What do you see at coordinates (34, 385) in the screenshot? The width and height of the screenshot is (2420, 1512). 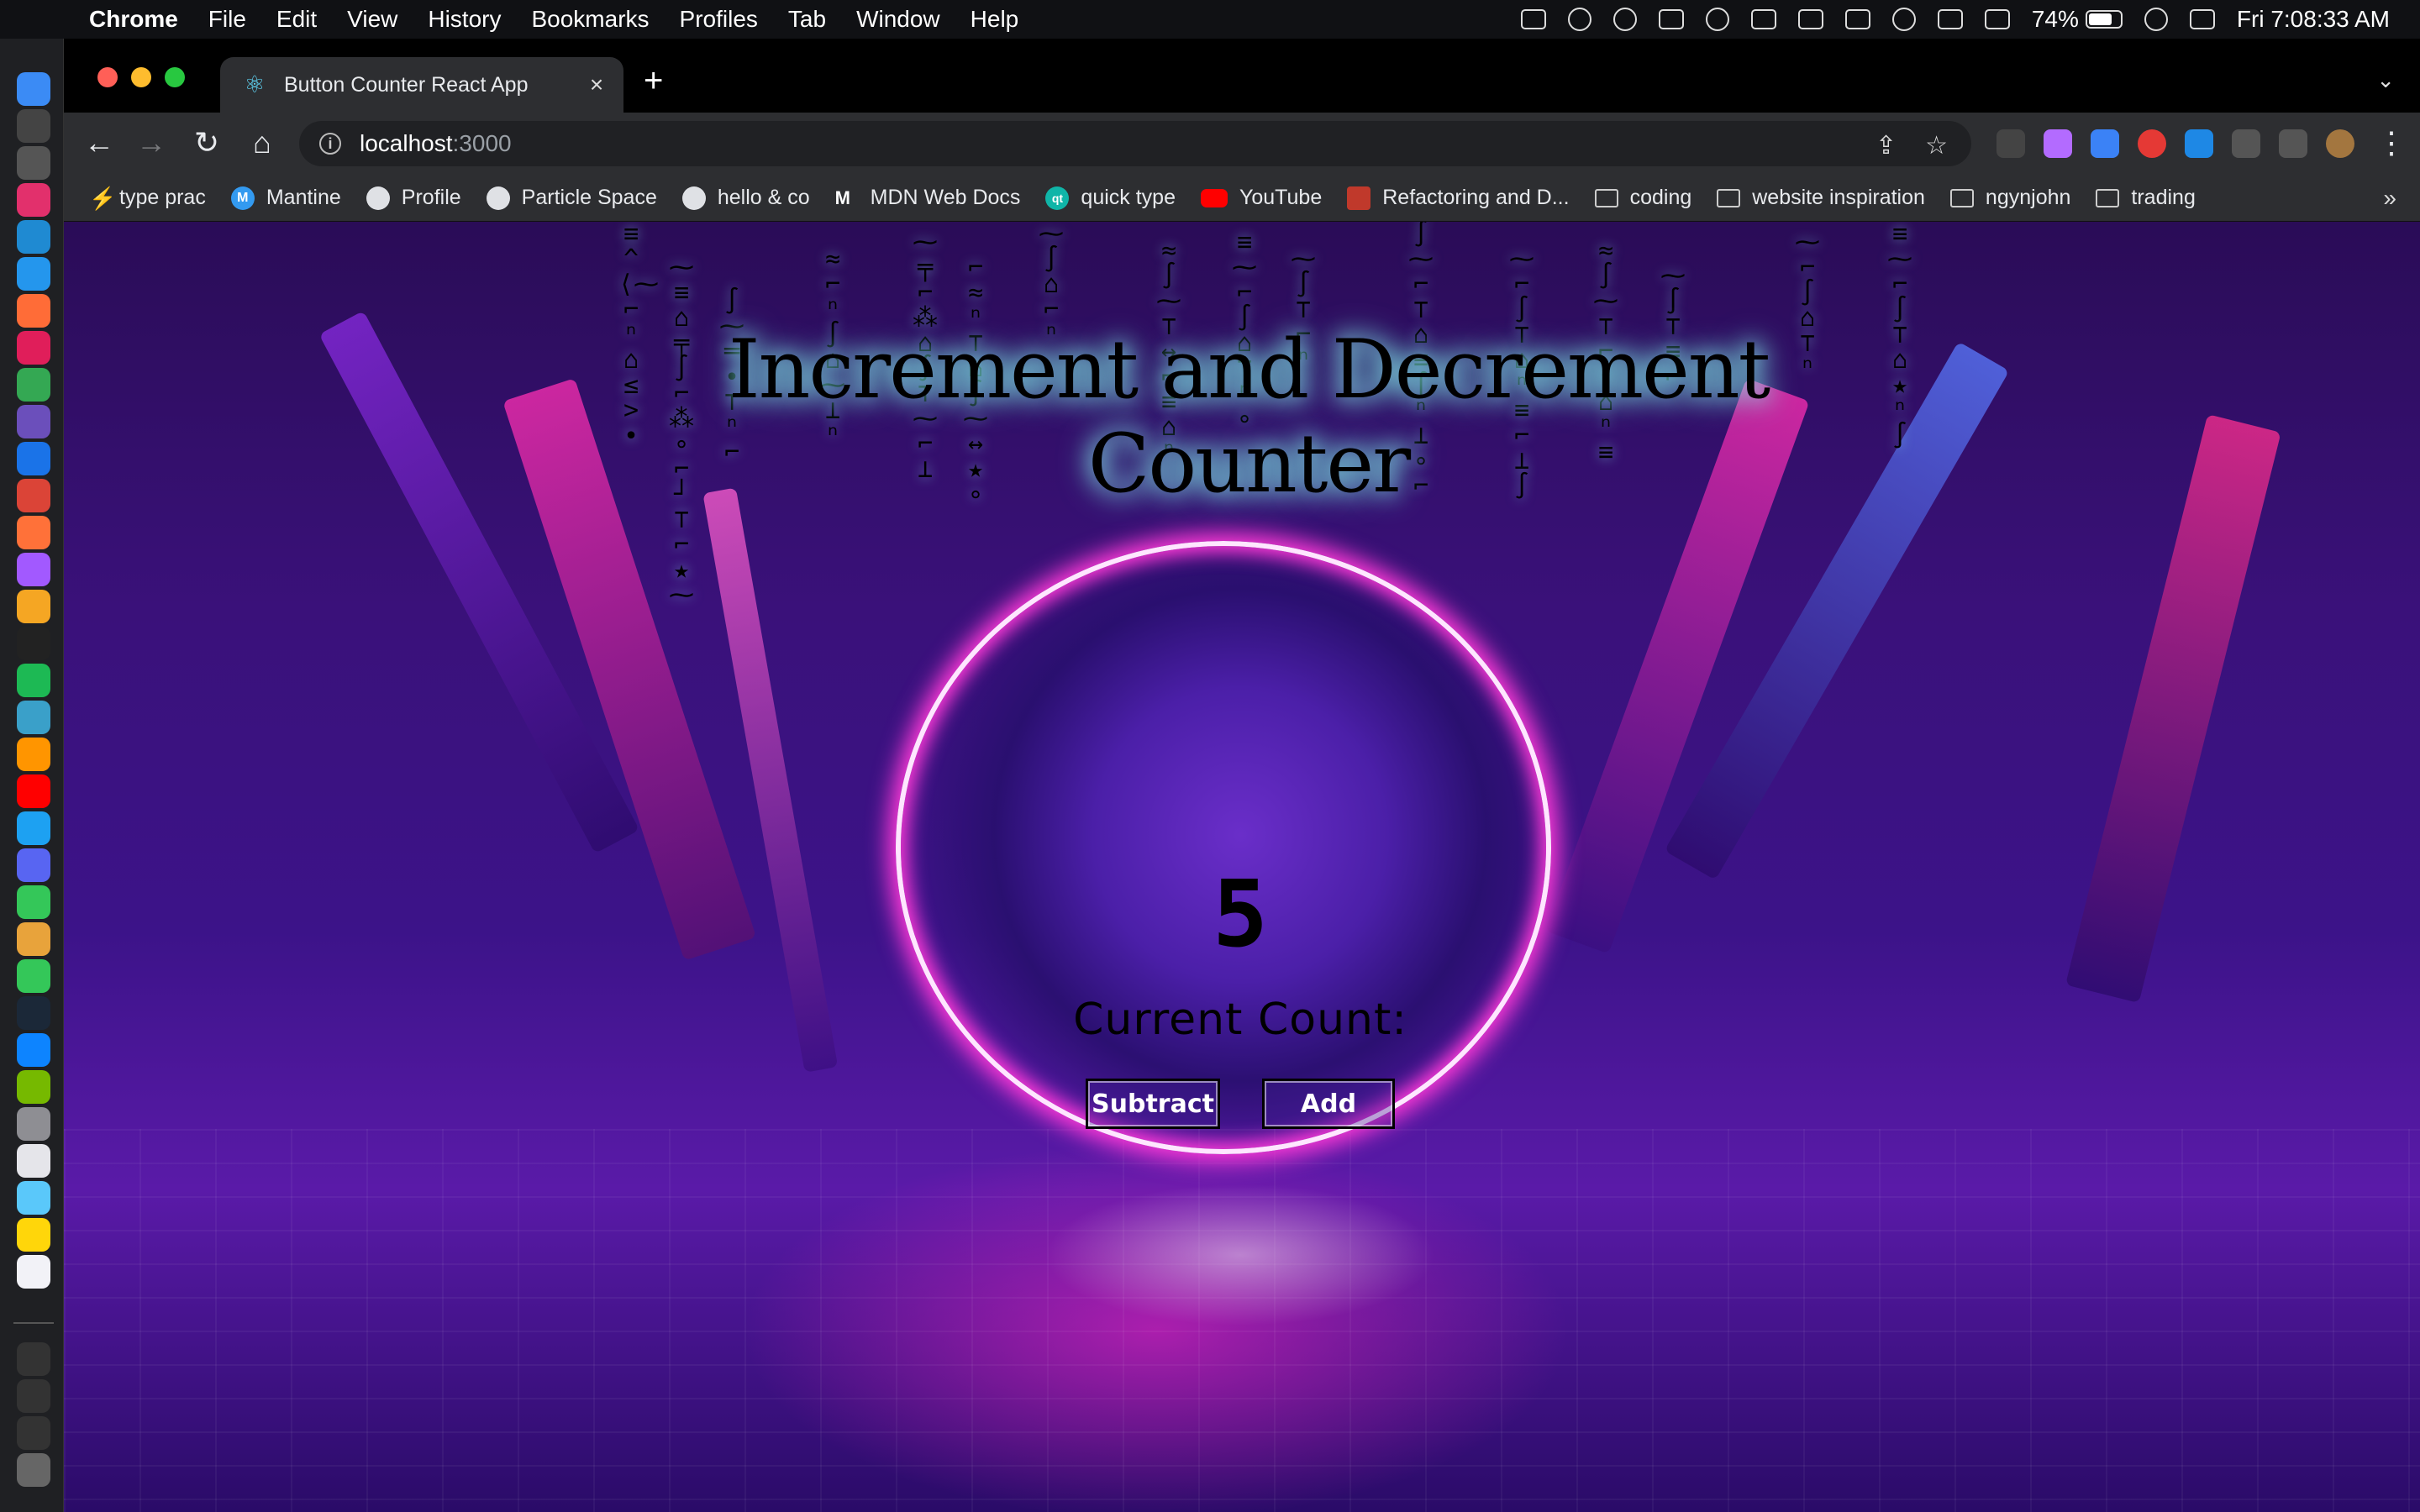 I see `meet-icon` at bounding box center [34, 385].